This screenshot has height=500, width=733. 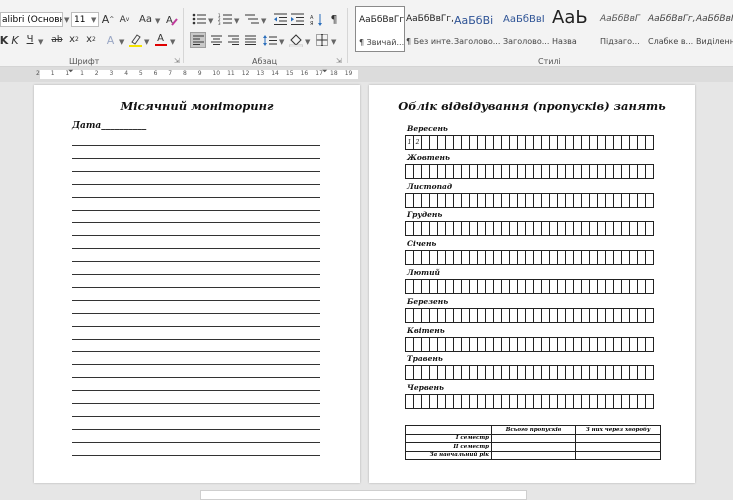 What do you see at coordinates (110, 40) in the screenshot?
I see `text-effects-button: A` at bounding box center [110, 40].